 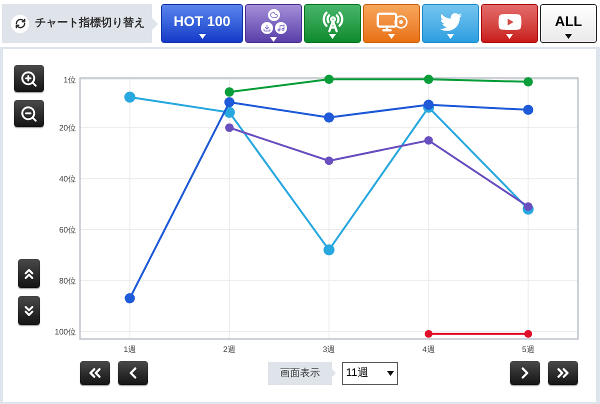 I want to click on x-axis-label: 4週, so click(x=428, y=349).